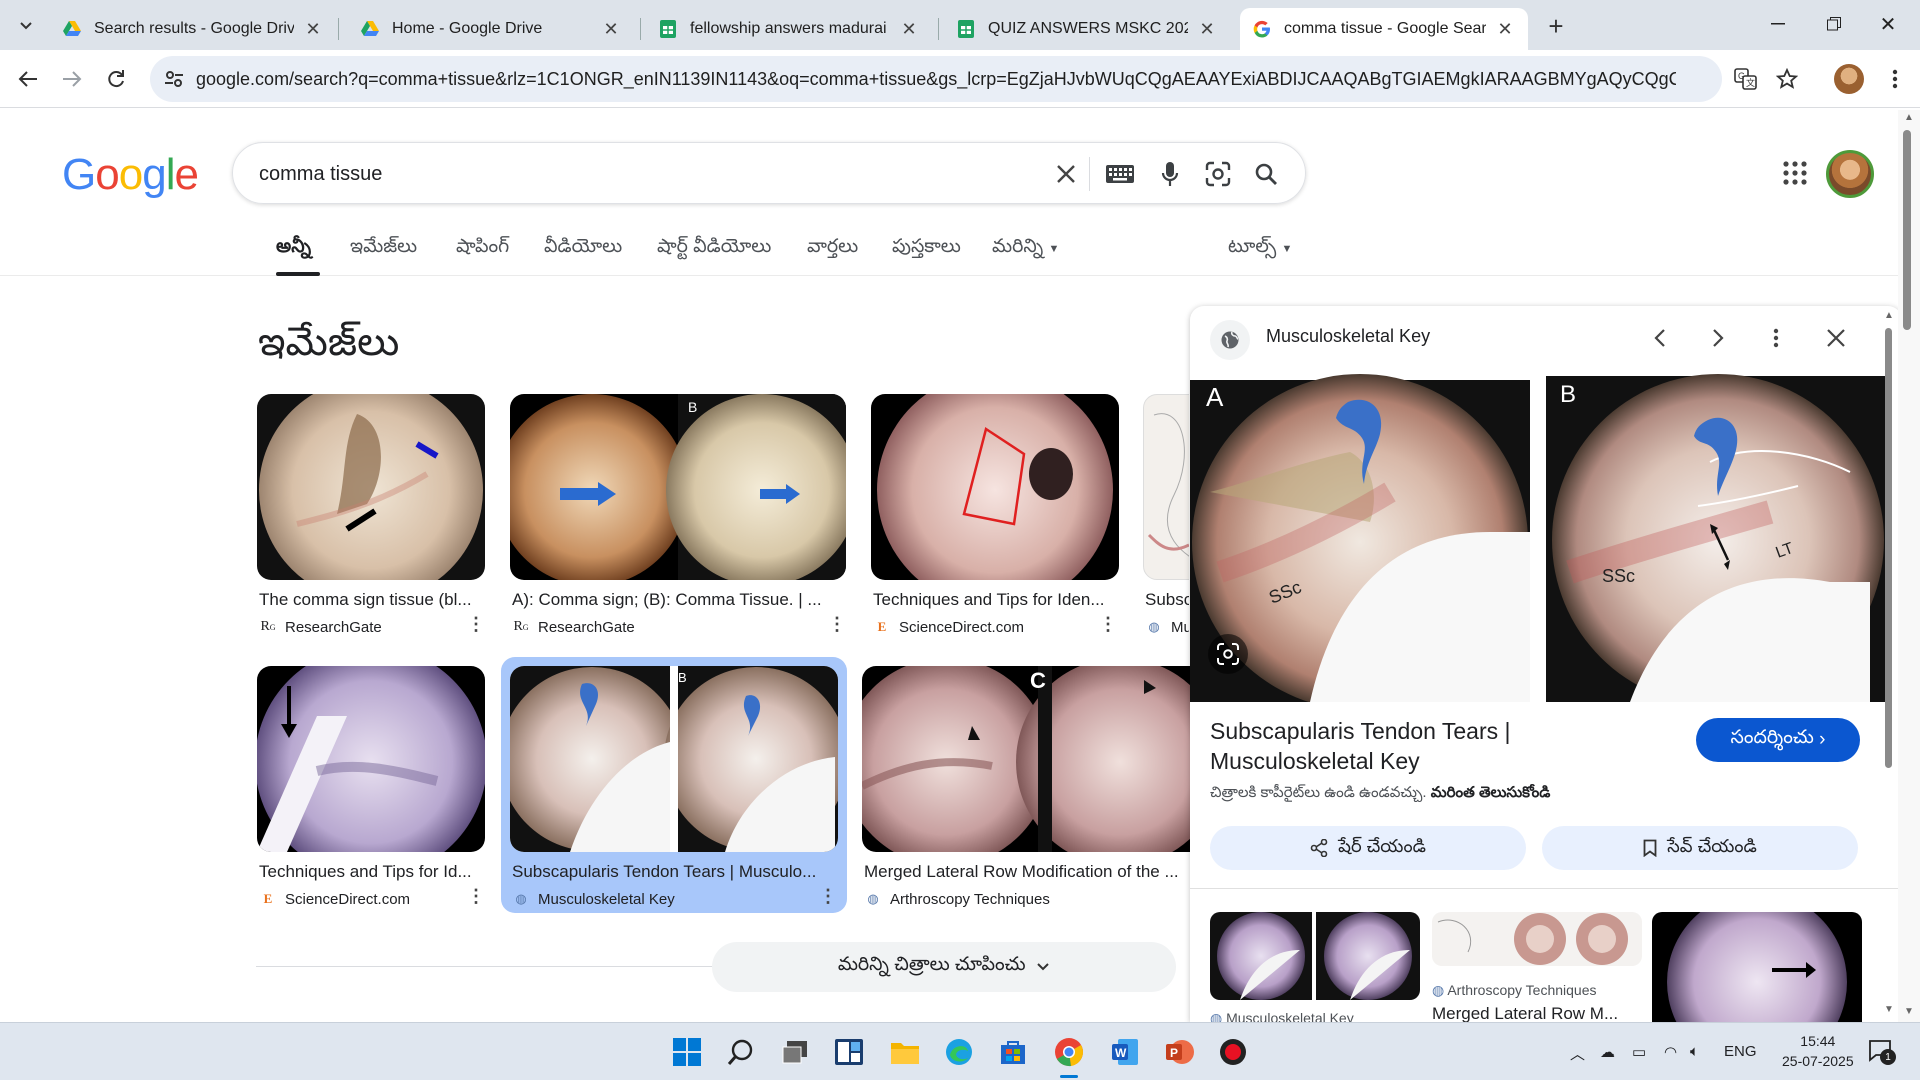  I want to click on previous-image-button, so click(1660, 338).